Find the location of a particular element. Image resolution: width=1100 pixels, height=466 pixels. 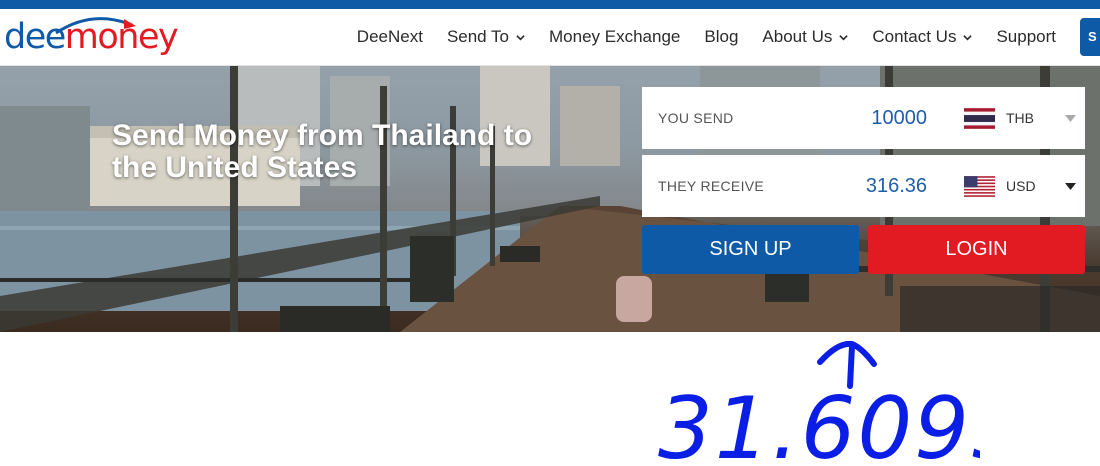

nav-item-deenext: DeeNext is located at coordinates (390, 37).